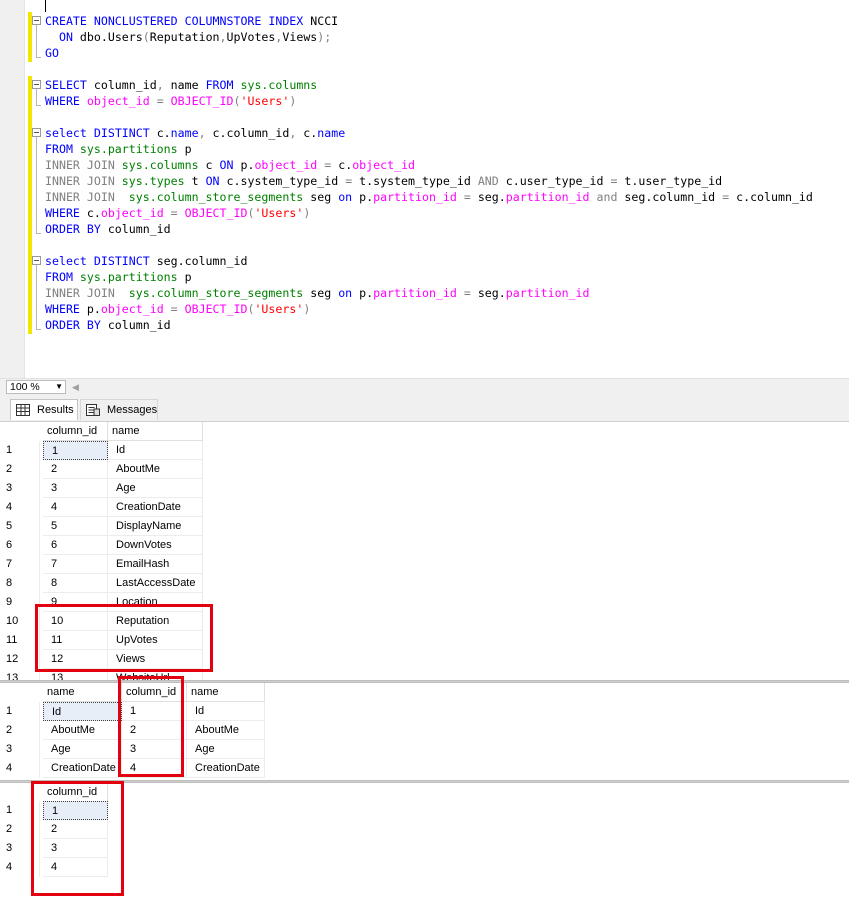 This screenshot has height=919, width=849. I want to click on table-cell: EmailHash, so click(155, 564).